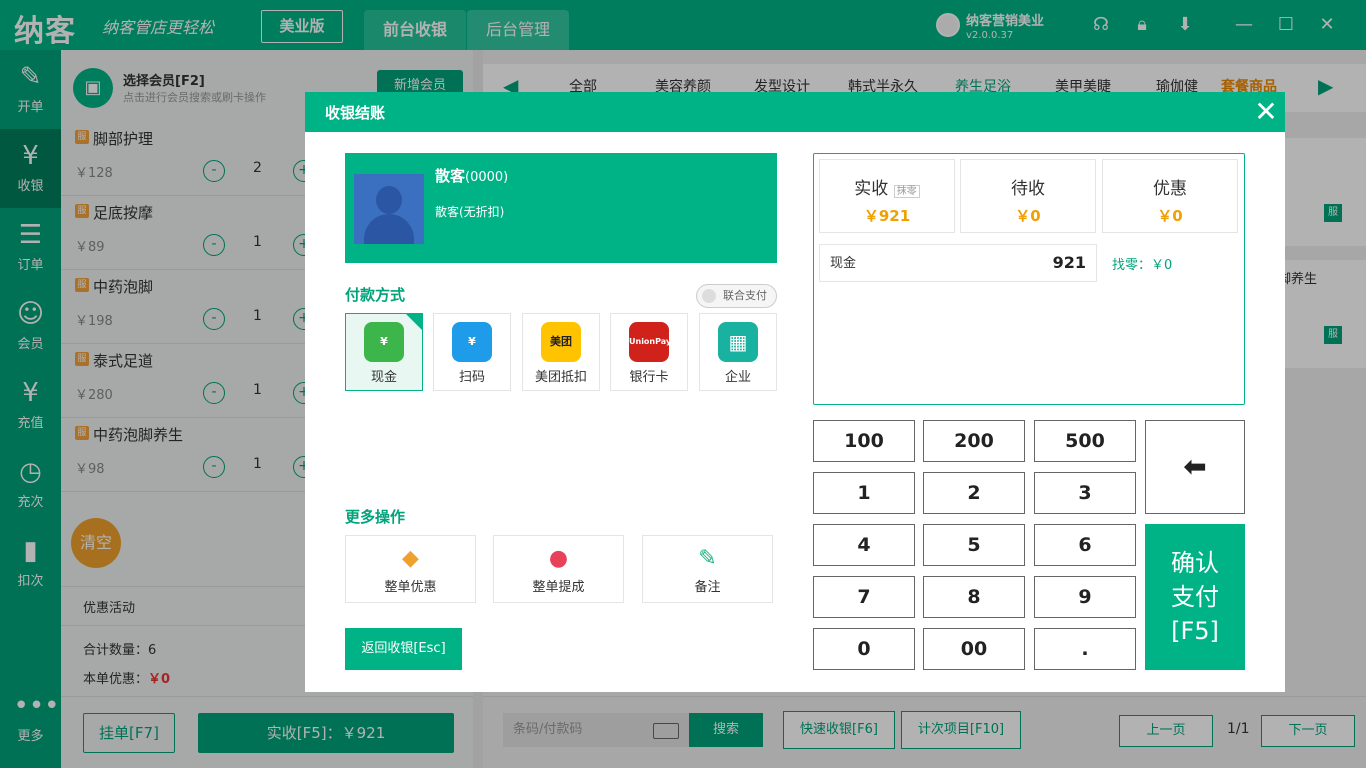 The width and height of the screenshot is (1366, 768). What do you see at coordinates (745, 295) in the screenshot?
I see `combo-pay-label: 联合支付` at bounding box center [745, 295].